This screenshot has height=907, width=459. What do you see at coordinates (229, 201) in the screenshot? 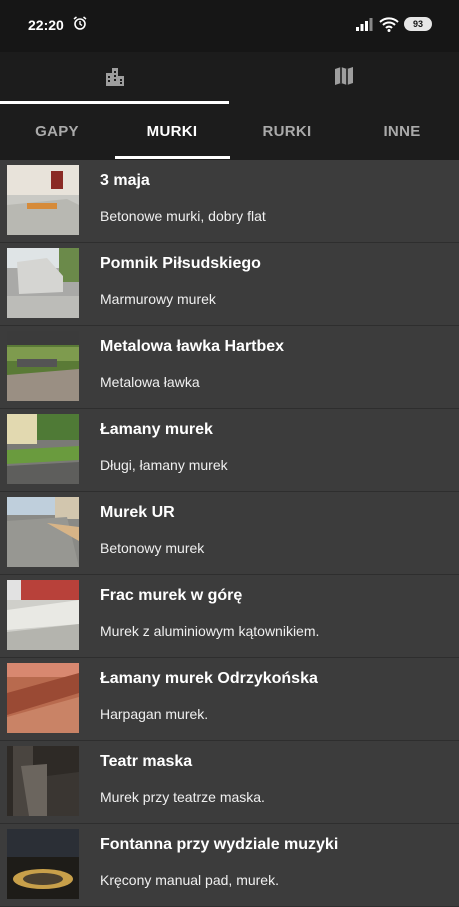
I see `list-item: 3 maja Betonowe murki, dobry flat` at bounding box center [229, 201].